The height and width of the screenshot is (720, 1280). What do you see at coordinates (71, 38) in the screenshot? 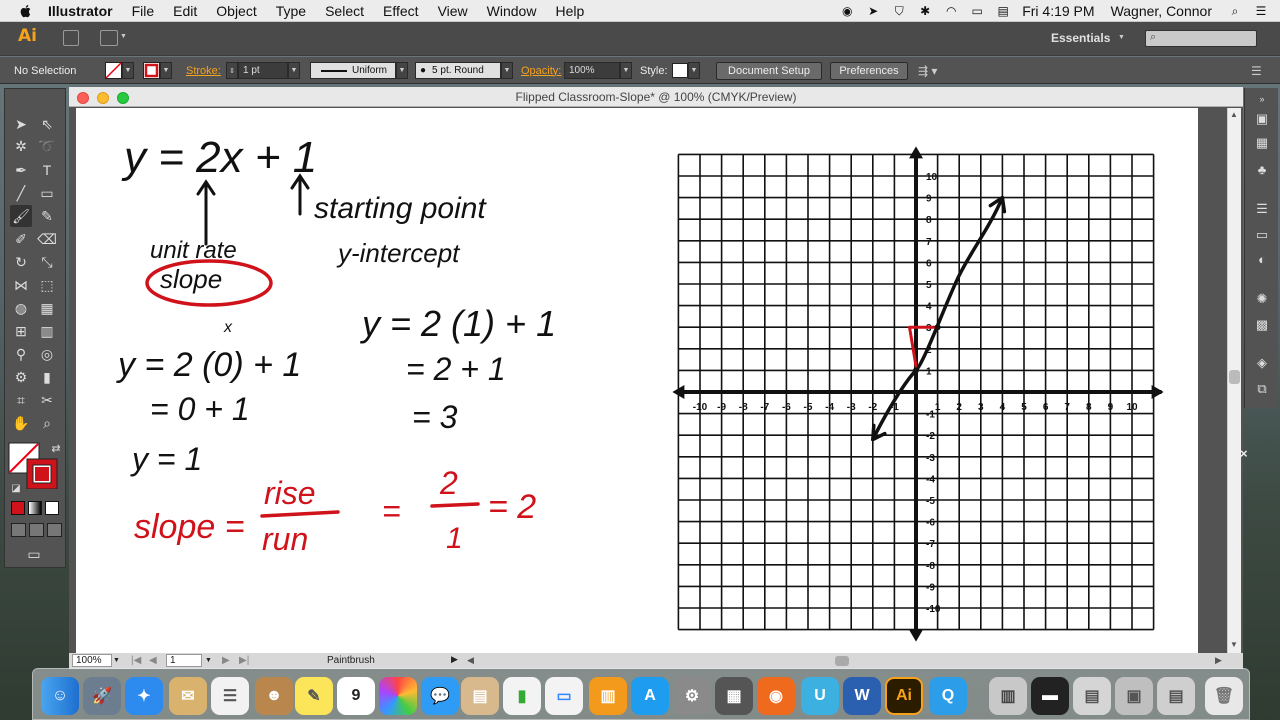
I see `bridge-icon` at bounding box center [71, 38].